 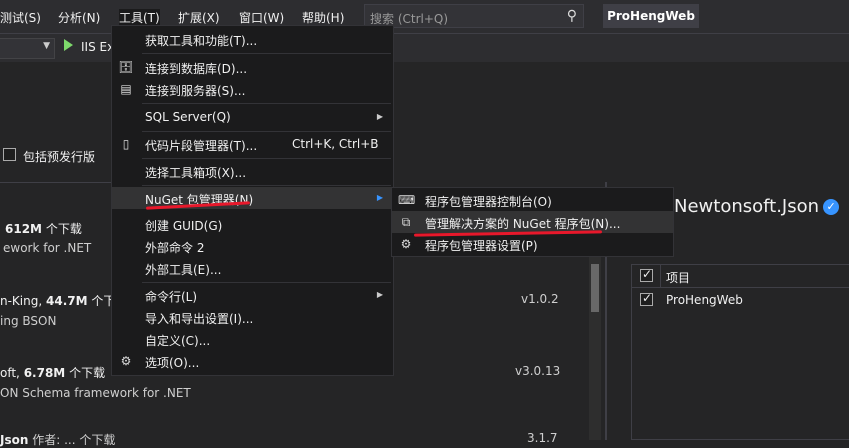 What do you see at coordinates (323, 17) in the screenshot?
I see `menu-help: 帮助(H)` at bounding box center [323, 17].